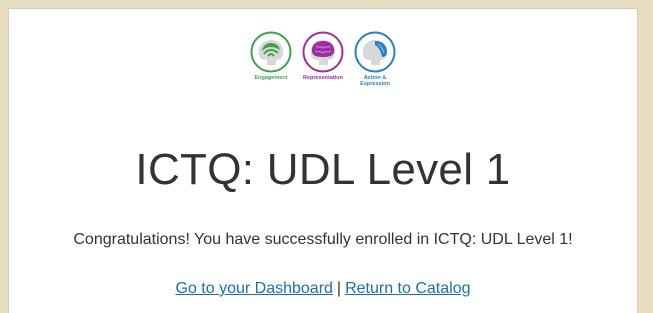 The height and width of the screenshot is (313, 653). I want to click on dashboard-link: Go to your Dashboard, so click(254, 288).